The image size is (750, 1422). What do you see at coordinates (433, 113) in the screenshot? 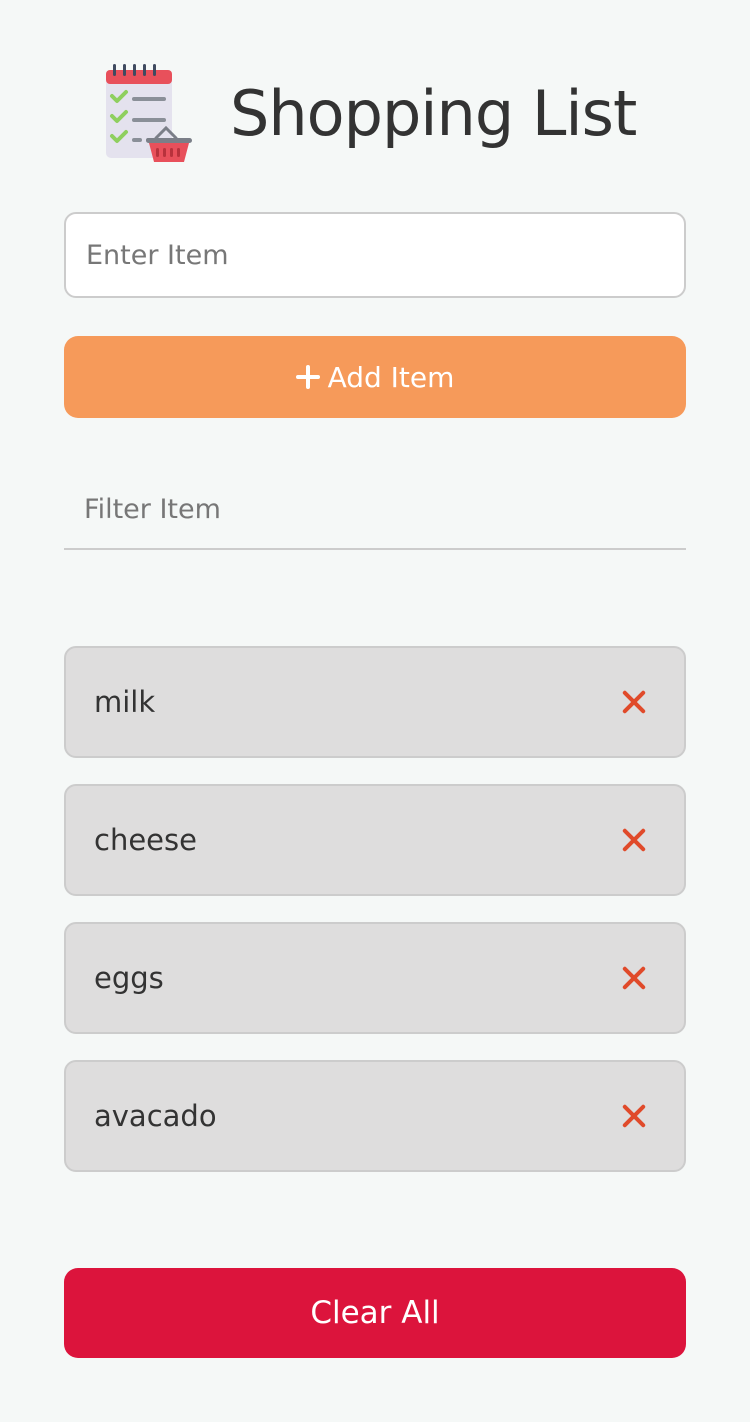
I see `page-title: Shopping List` at bounding box center [433, 113].